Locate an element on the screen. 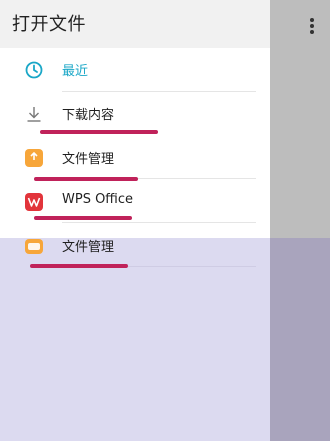 The height and width of the screenshot is (441, 330). drawer-item-label: 下载内容 is located at coordinates (88, 115).